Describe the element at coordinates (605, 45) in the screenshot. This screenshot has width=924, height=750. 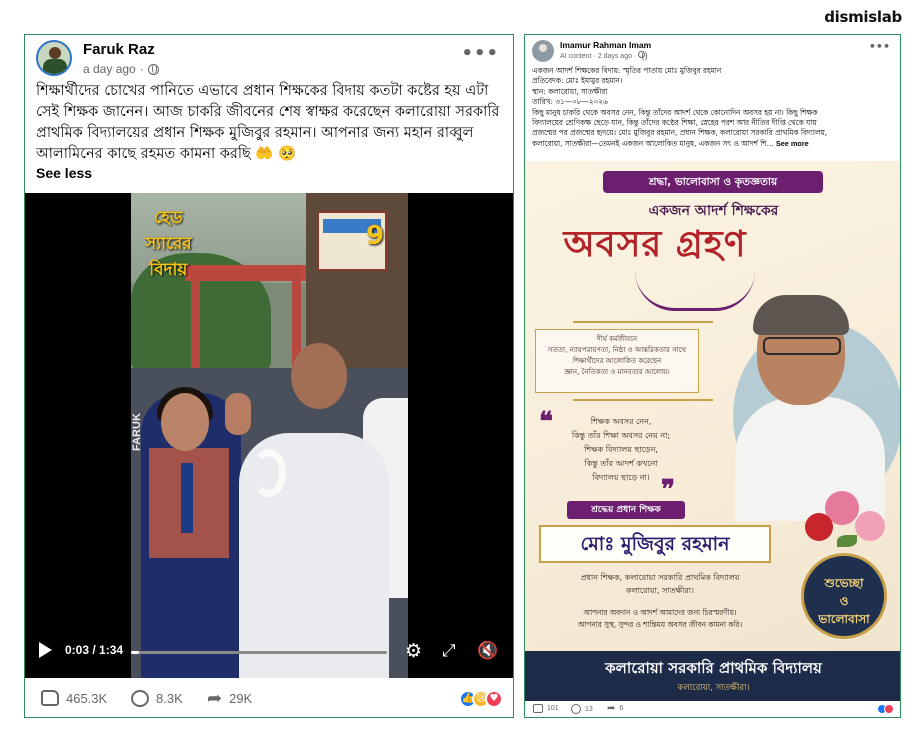
I see `author-name: Imamur Rahman Imam` at that location.